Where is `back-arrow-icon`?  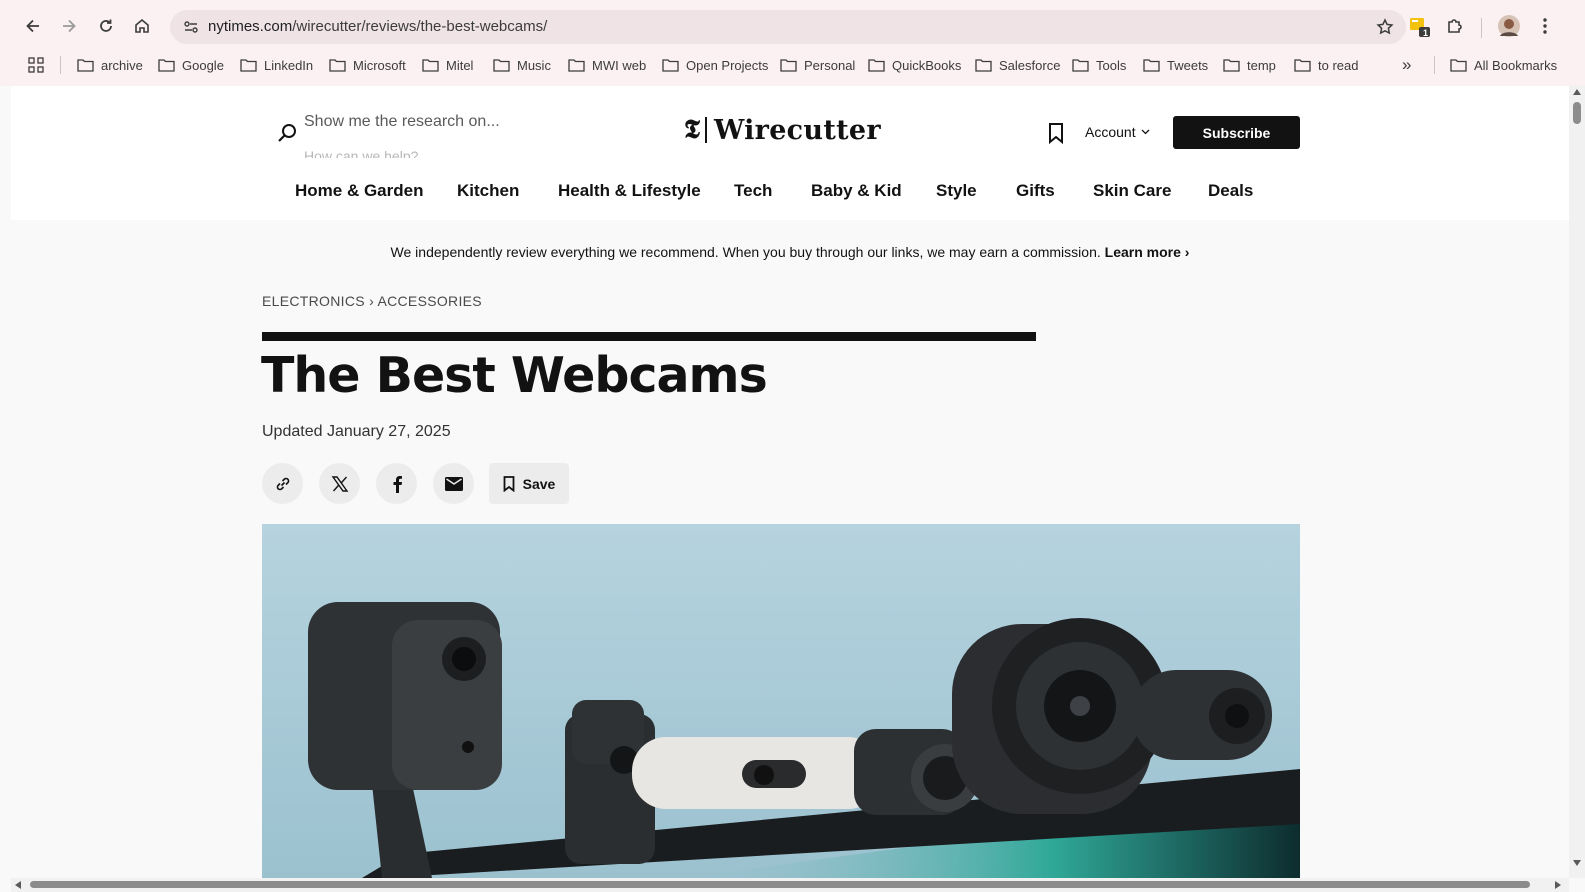 back-arrow-icon is located at coordinates (32, 26).